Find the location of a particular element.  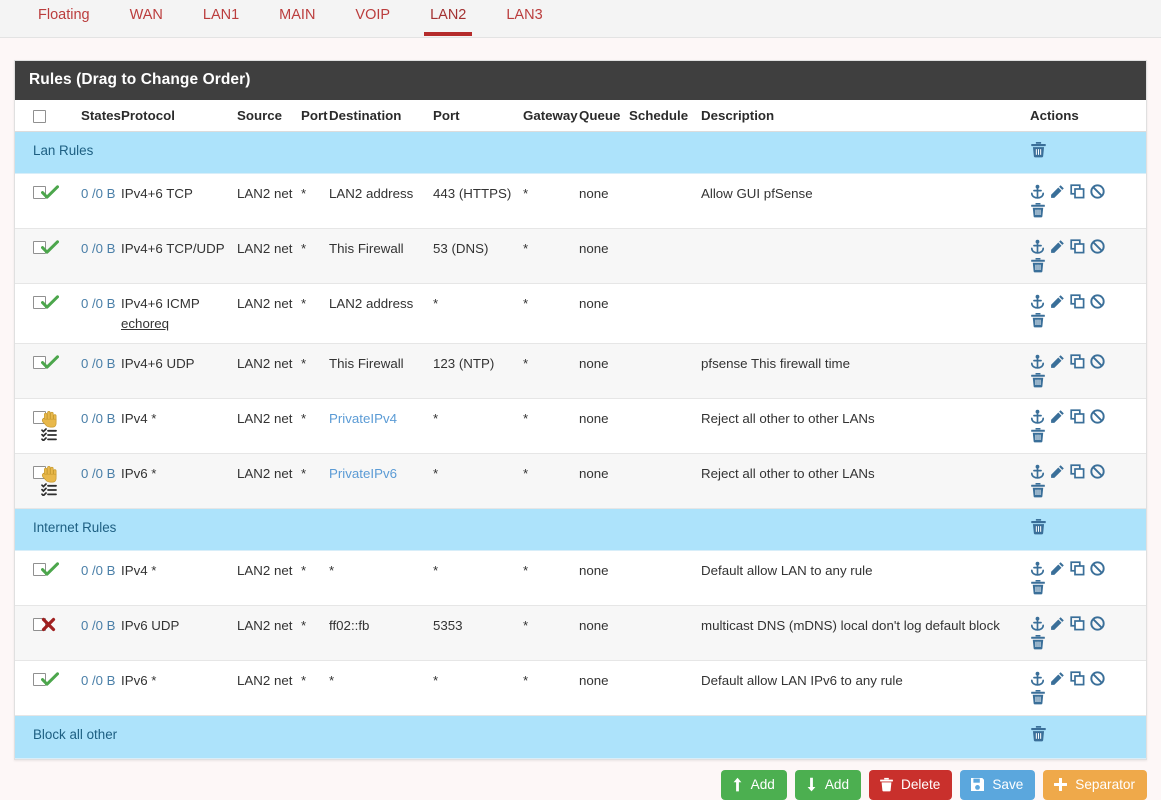

rule-destination-cell: PrivateIPv6 is located at coordinates (381, 481).